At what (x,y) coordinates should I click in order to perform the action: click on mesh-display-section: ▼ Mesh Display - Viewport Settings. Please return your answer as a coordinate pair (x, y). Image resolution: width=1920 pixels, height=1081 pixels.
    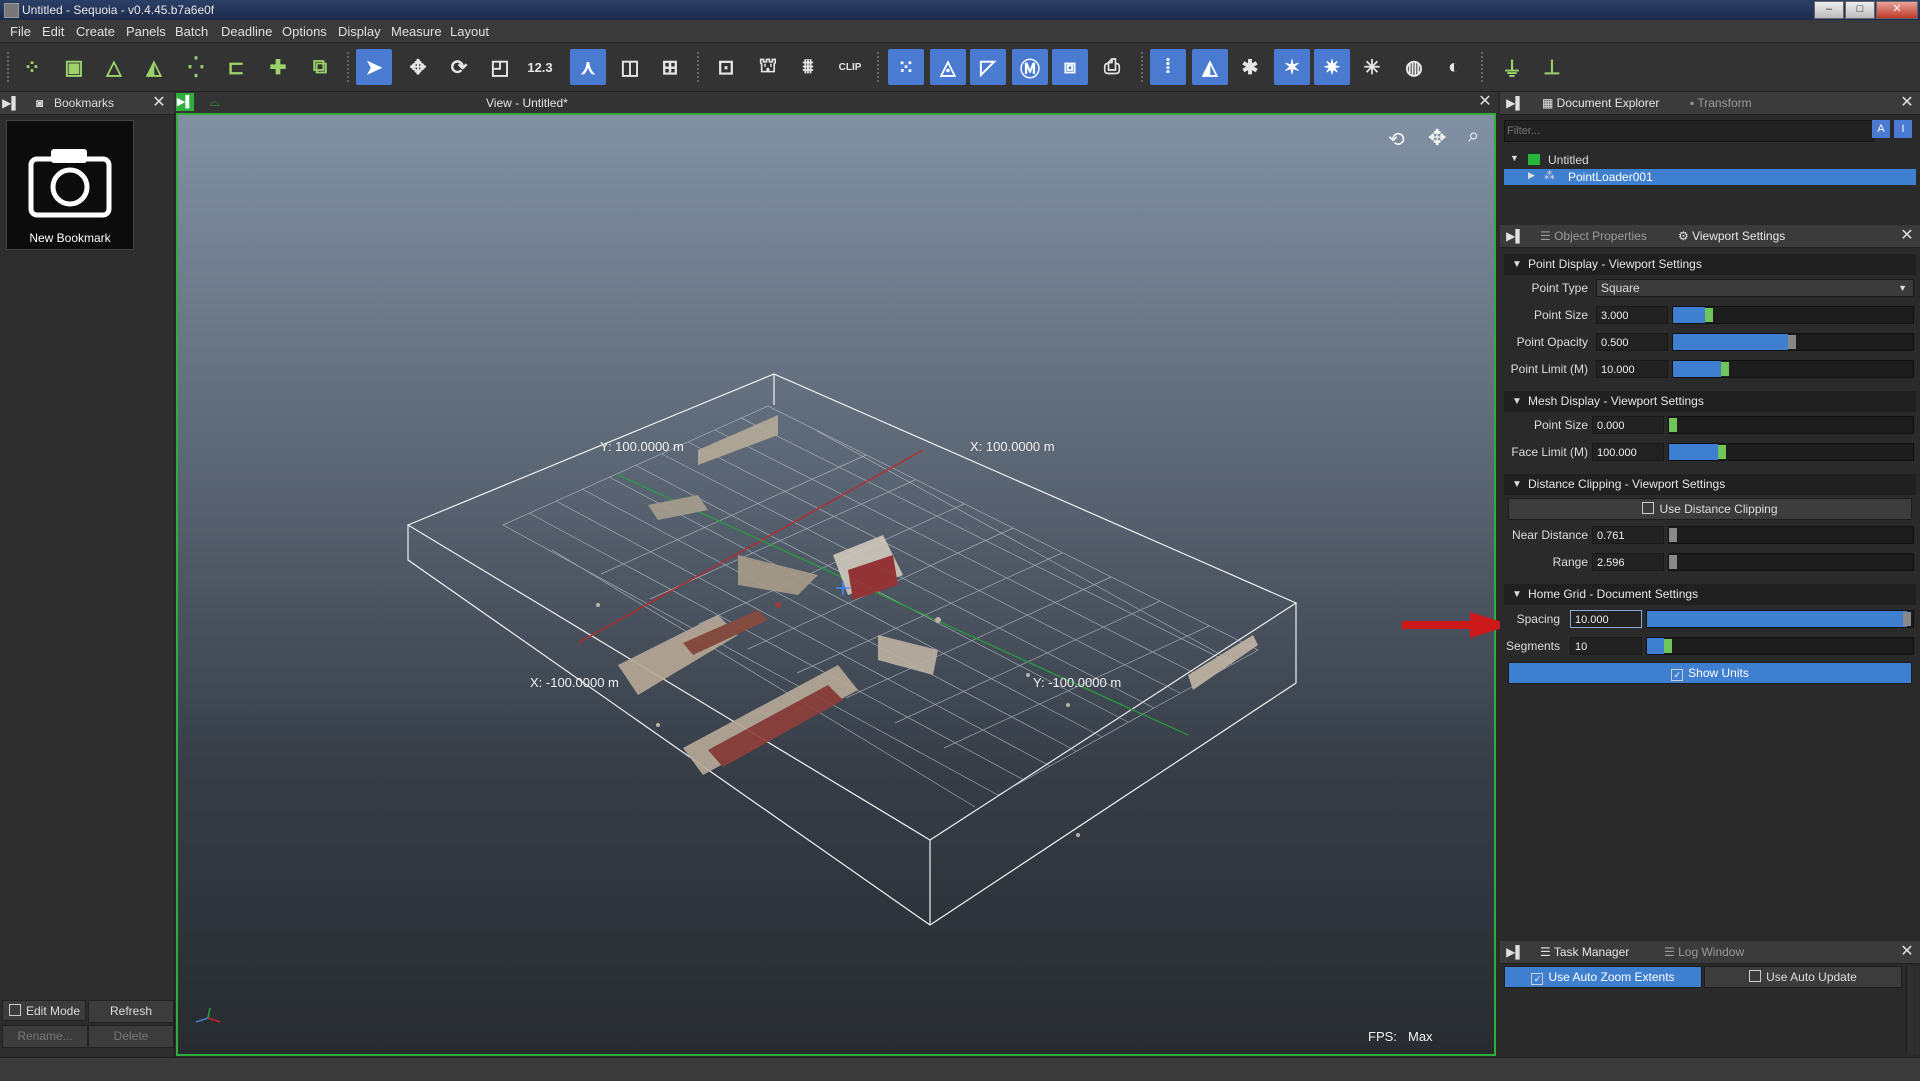
    Looking at the image, I should click on (1710, 401).